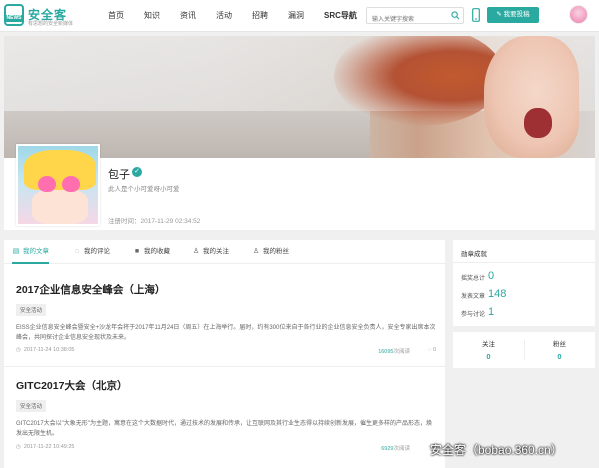 Image resolution: width=599 pixels, height=468 pixels. I want to click on article-views: 6929次阅读, so click(395, 449).